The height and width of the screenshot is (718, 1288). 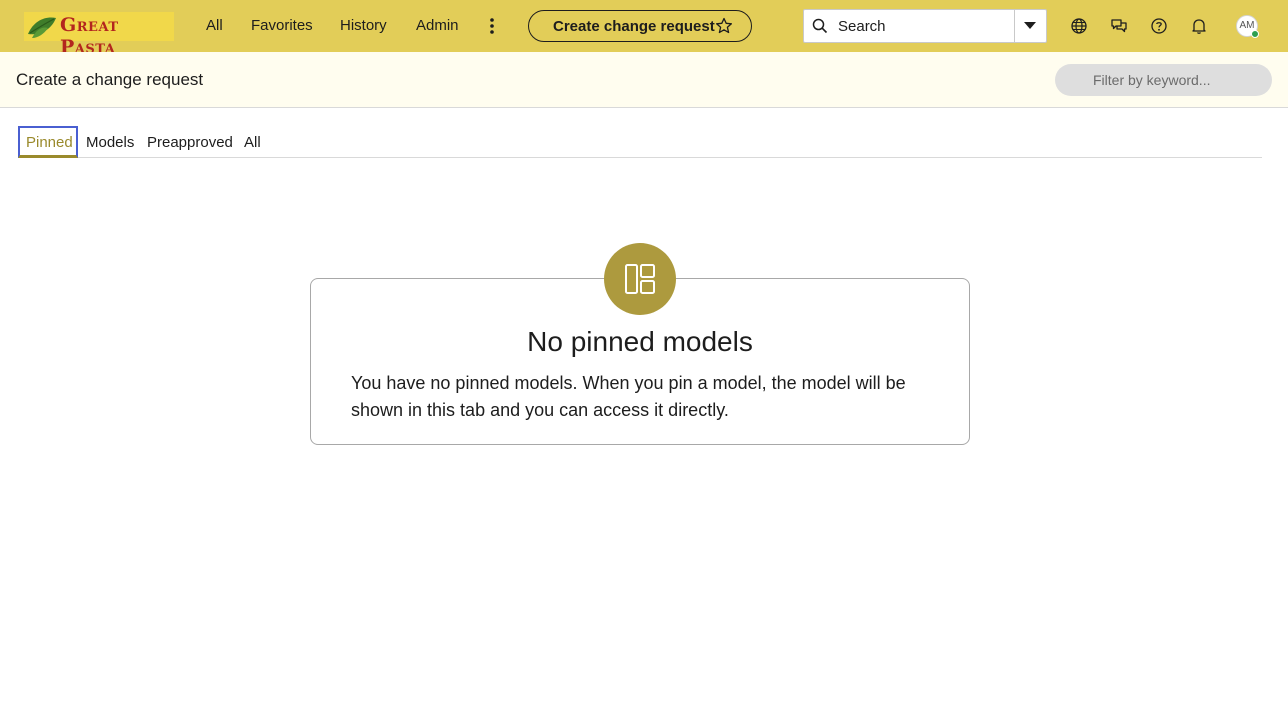 What do you see at coordinates (252, 142) in the screenshot?
I see `tab-all: All` at bounding box center [252, 142].